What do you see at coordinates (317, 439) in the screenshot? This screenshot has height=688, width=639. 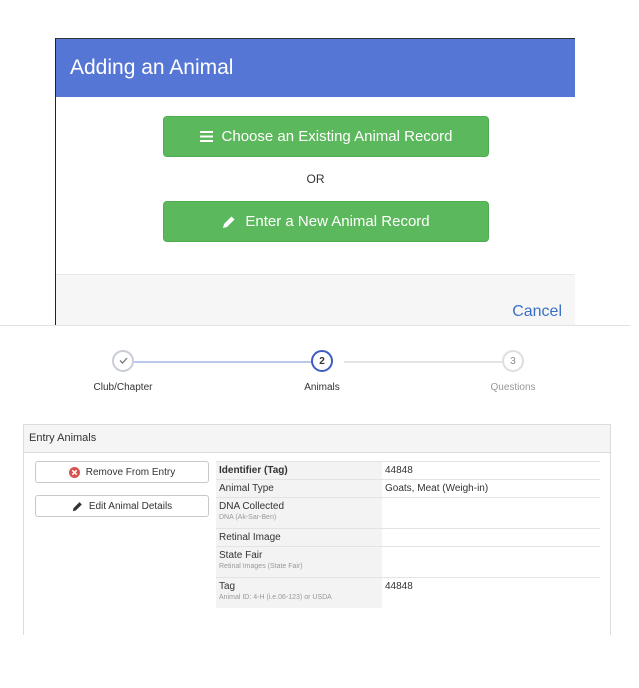 I see `panel-heading: Entry Animals` at bounding box center [317, 439].